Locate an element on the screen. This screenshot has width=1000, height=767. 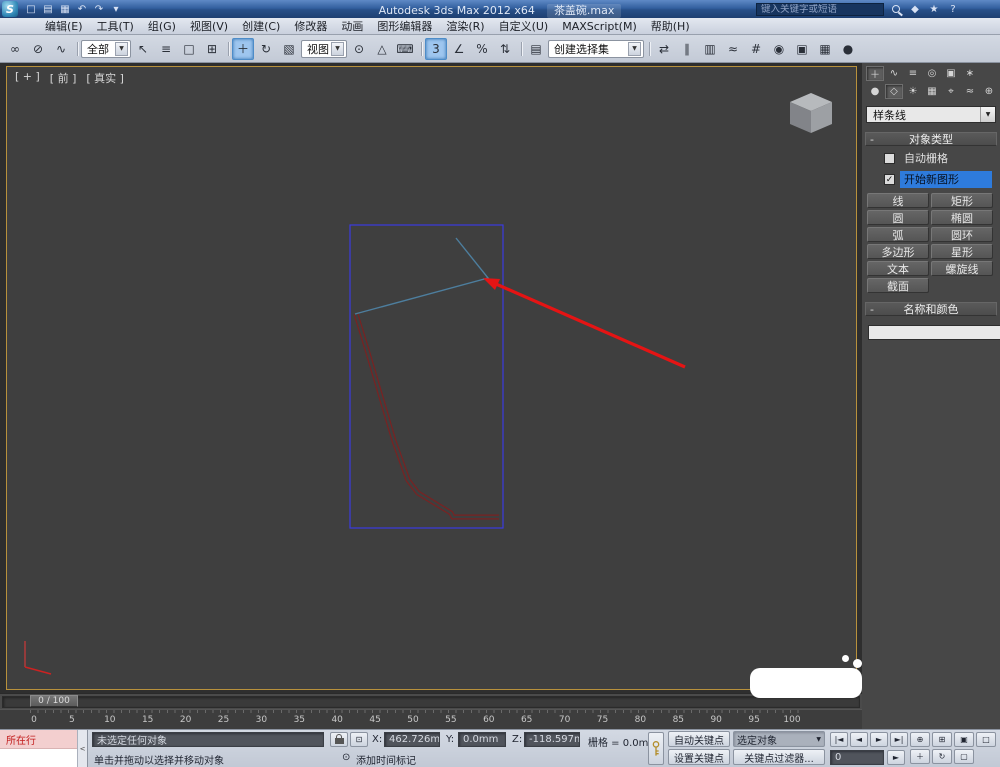
select-by-name-icon: ≡ is located at coordinates (166, 49).